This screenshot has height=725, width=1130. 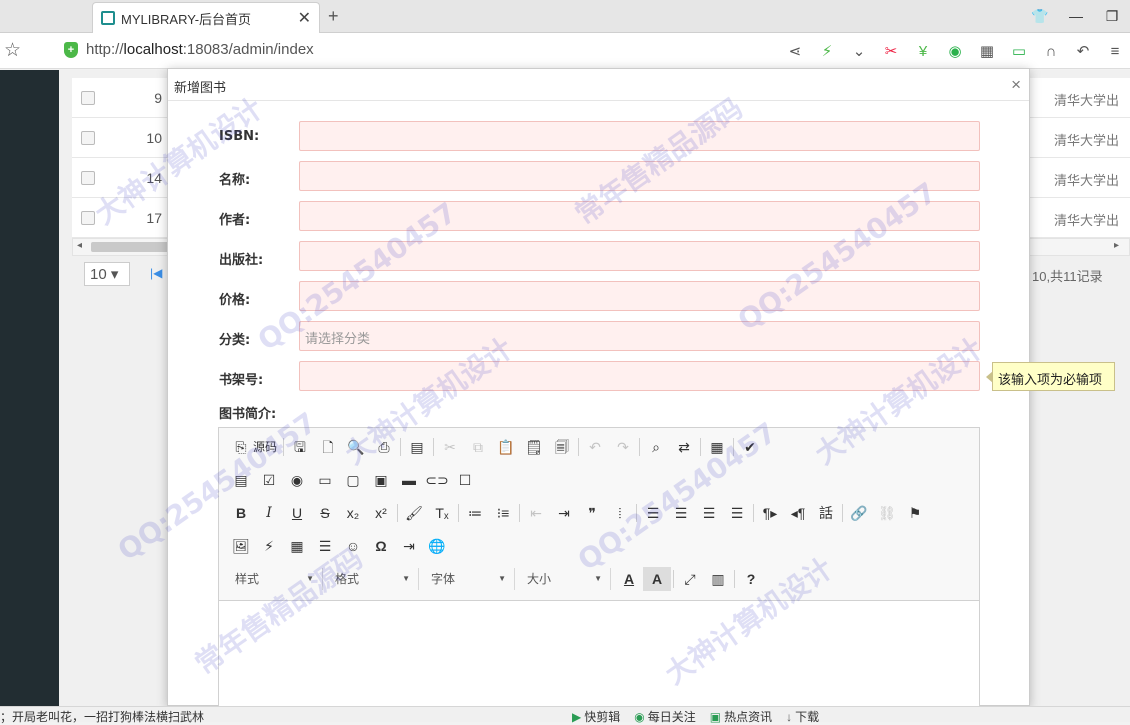 What do you see at coordinates (437, 546) in the screenshot?
I see `iframe-globe-icon: 🌐` at bounding box center [437, 546].